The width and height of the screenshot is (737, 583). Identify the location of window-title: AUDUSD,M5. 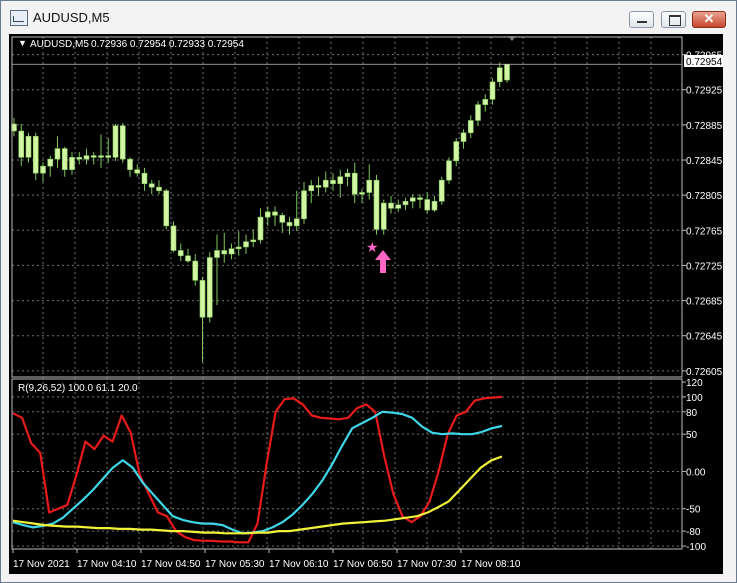
(71, 17).